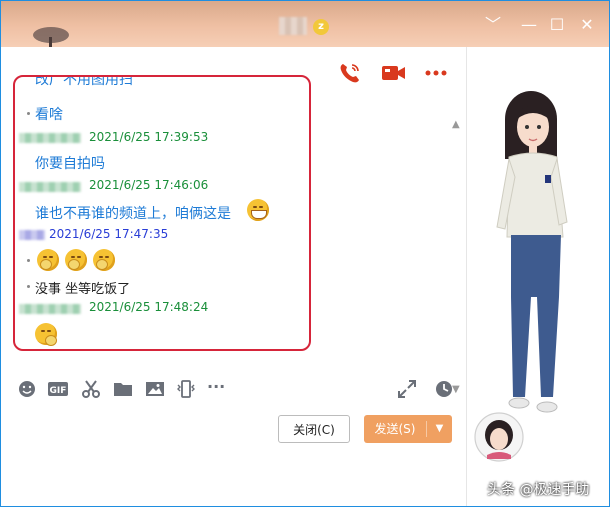 This screenshot has width=610, height=507. Describe the element at coordinates (27, 389) in the screenshot. I see `emoji-icon` at that location.